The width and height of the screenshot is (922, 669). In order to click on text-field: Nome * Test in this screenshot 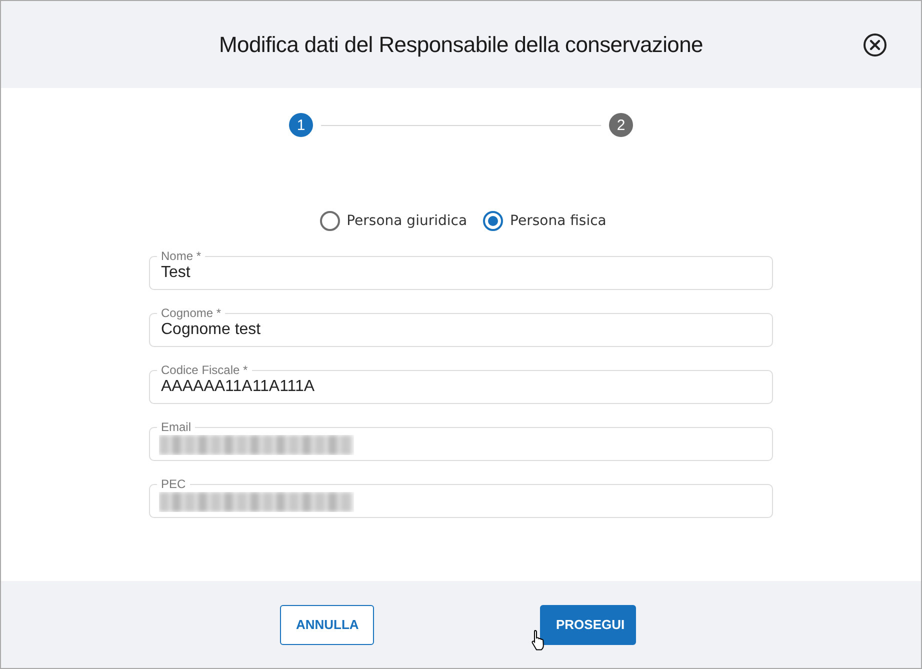, I will do `click(461, 269)`.